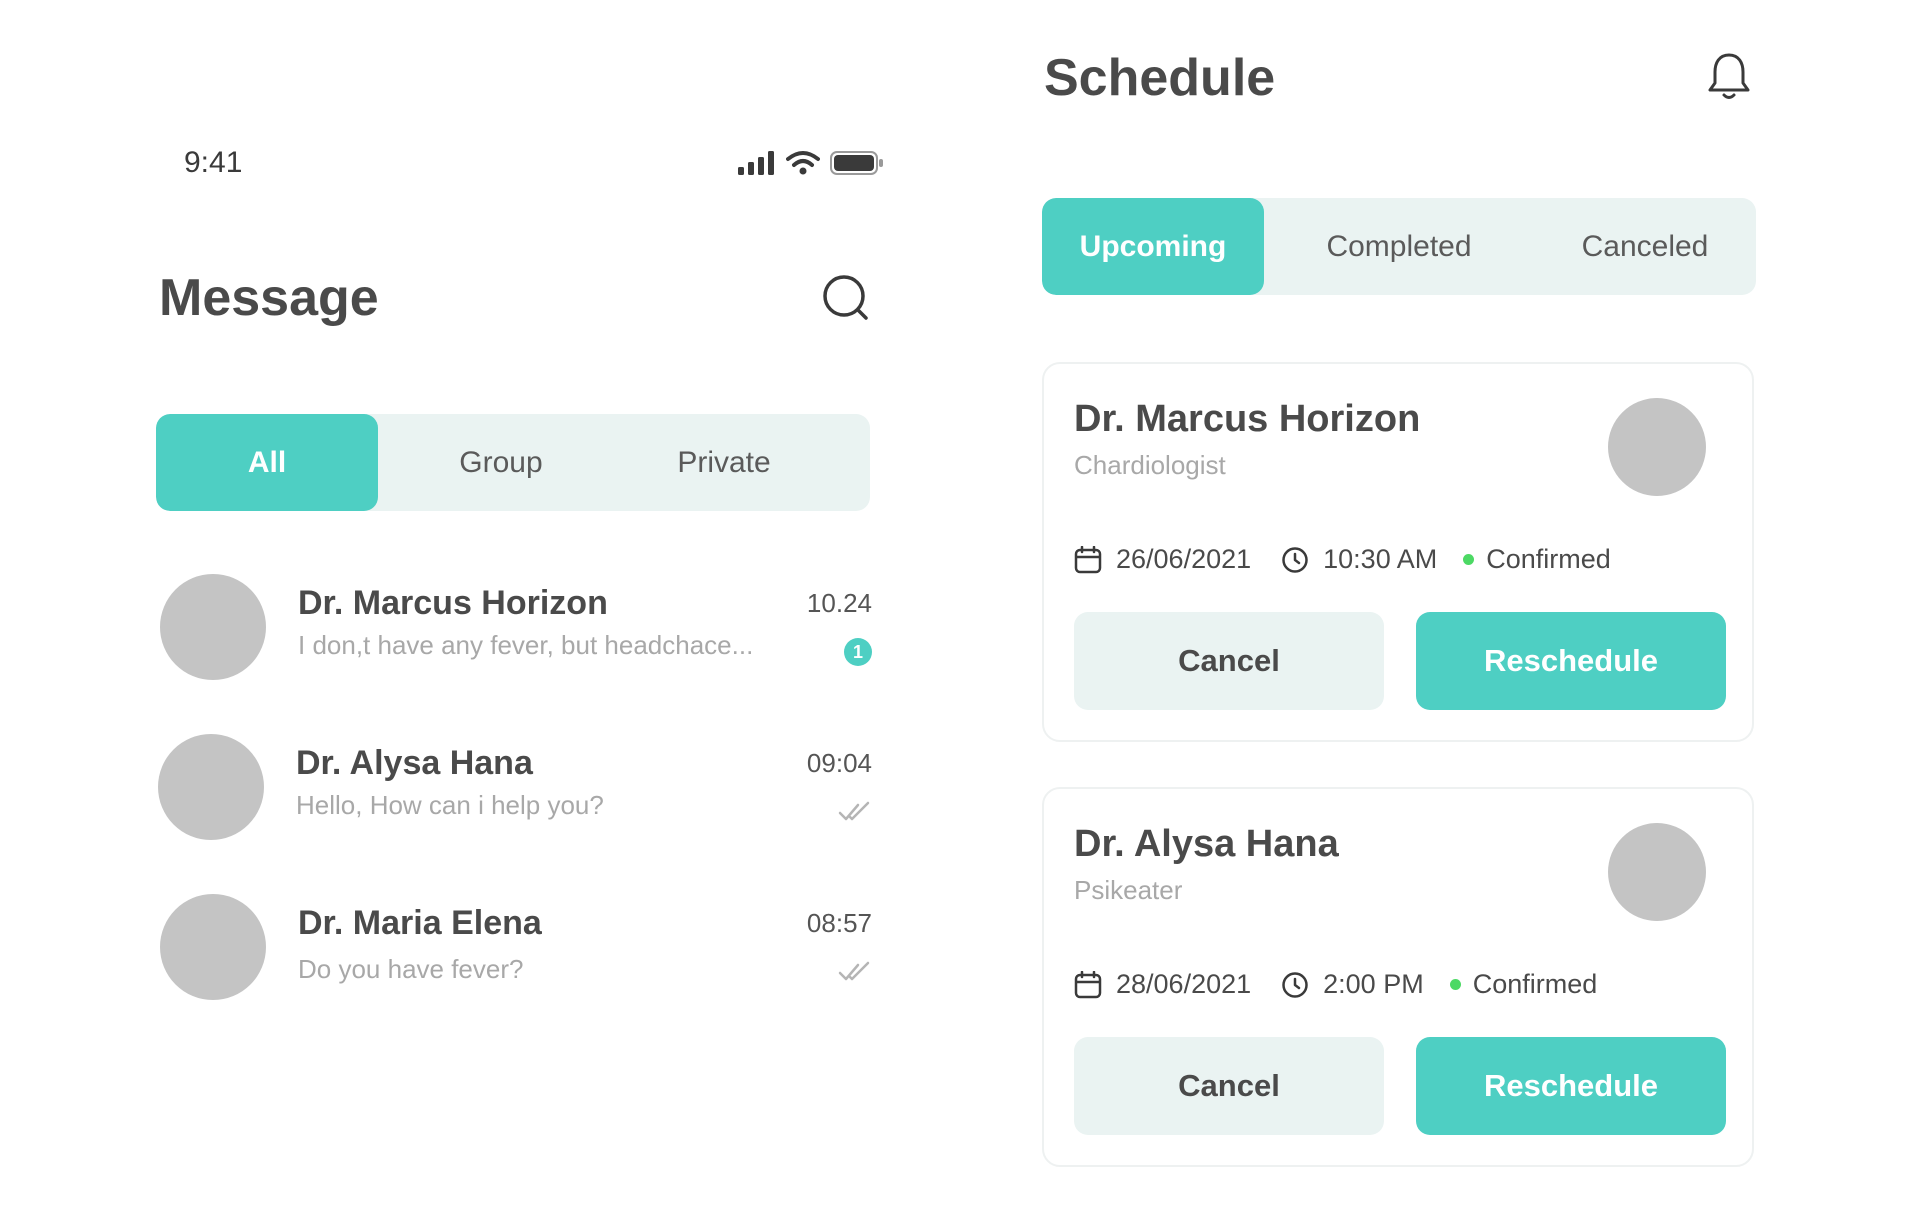 The width and height of the screenshot is (1920, 1227). Describe the element at coordinates (420, 923) in the screenshot. I see `chat-name: Dr. Maria Elena` at that location.